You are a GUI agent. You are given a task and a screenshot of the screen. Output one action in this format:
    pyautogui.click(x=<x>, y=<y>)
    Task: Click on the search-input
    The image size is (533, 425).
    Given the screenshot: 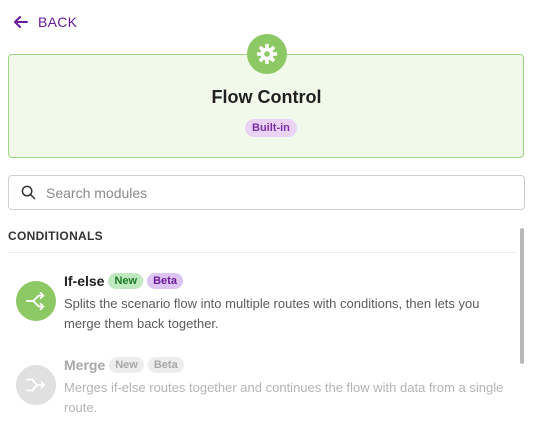 What is the action you would take?
    pyautogui.click(x=266, y=192)
    